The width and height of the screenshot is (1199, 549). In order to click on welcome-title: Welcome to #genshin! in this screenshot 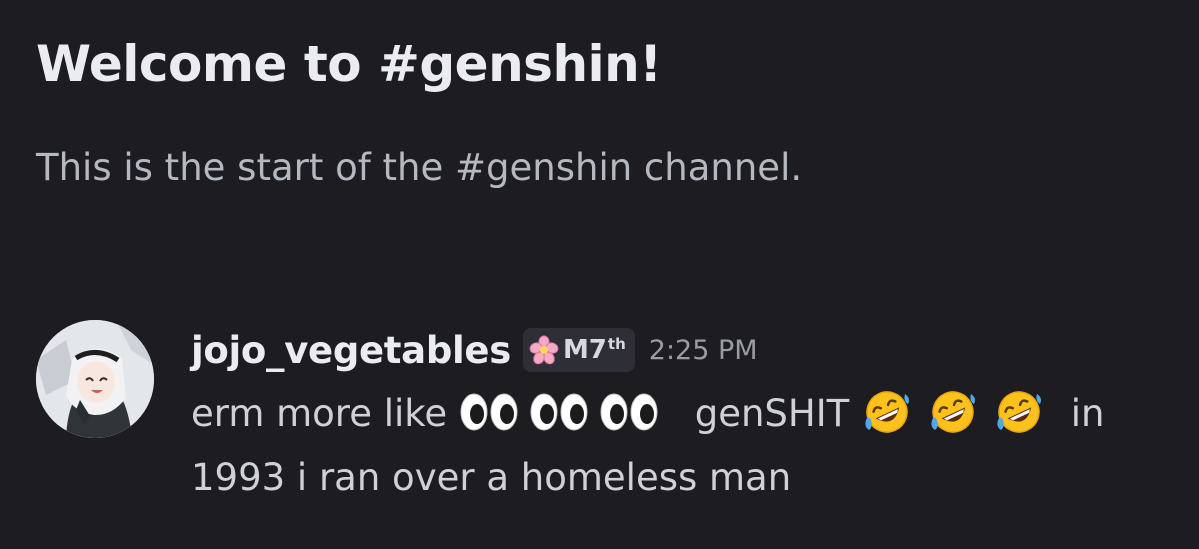, I will do `click(349, 64)`.